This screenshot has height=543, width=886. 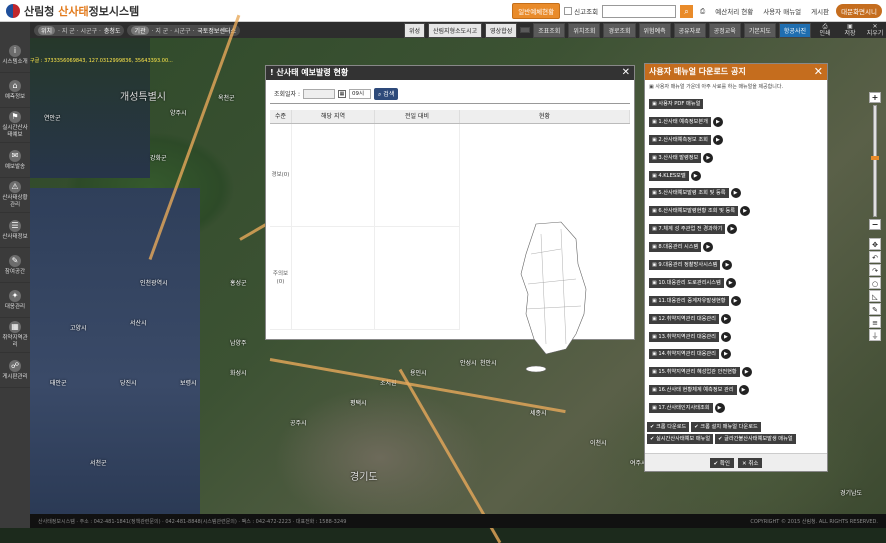 I want to click on zoom-control: + −, so click(x=875, y=162).